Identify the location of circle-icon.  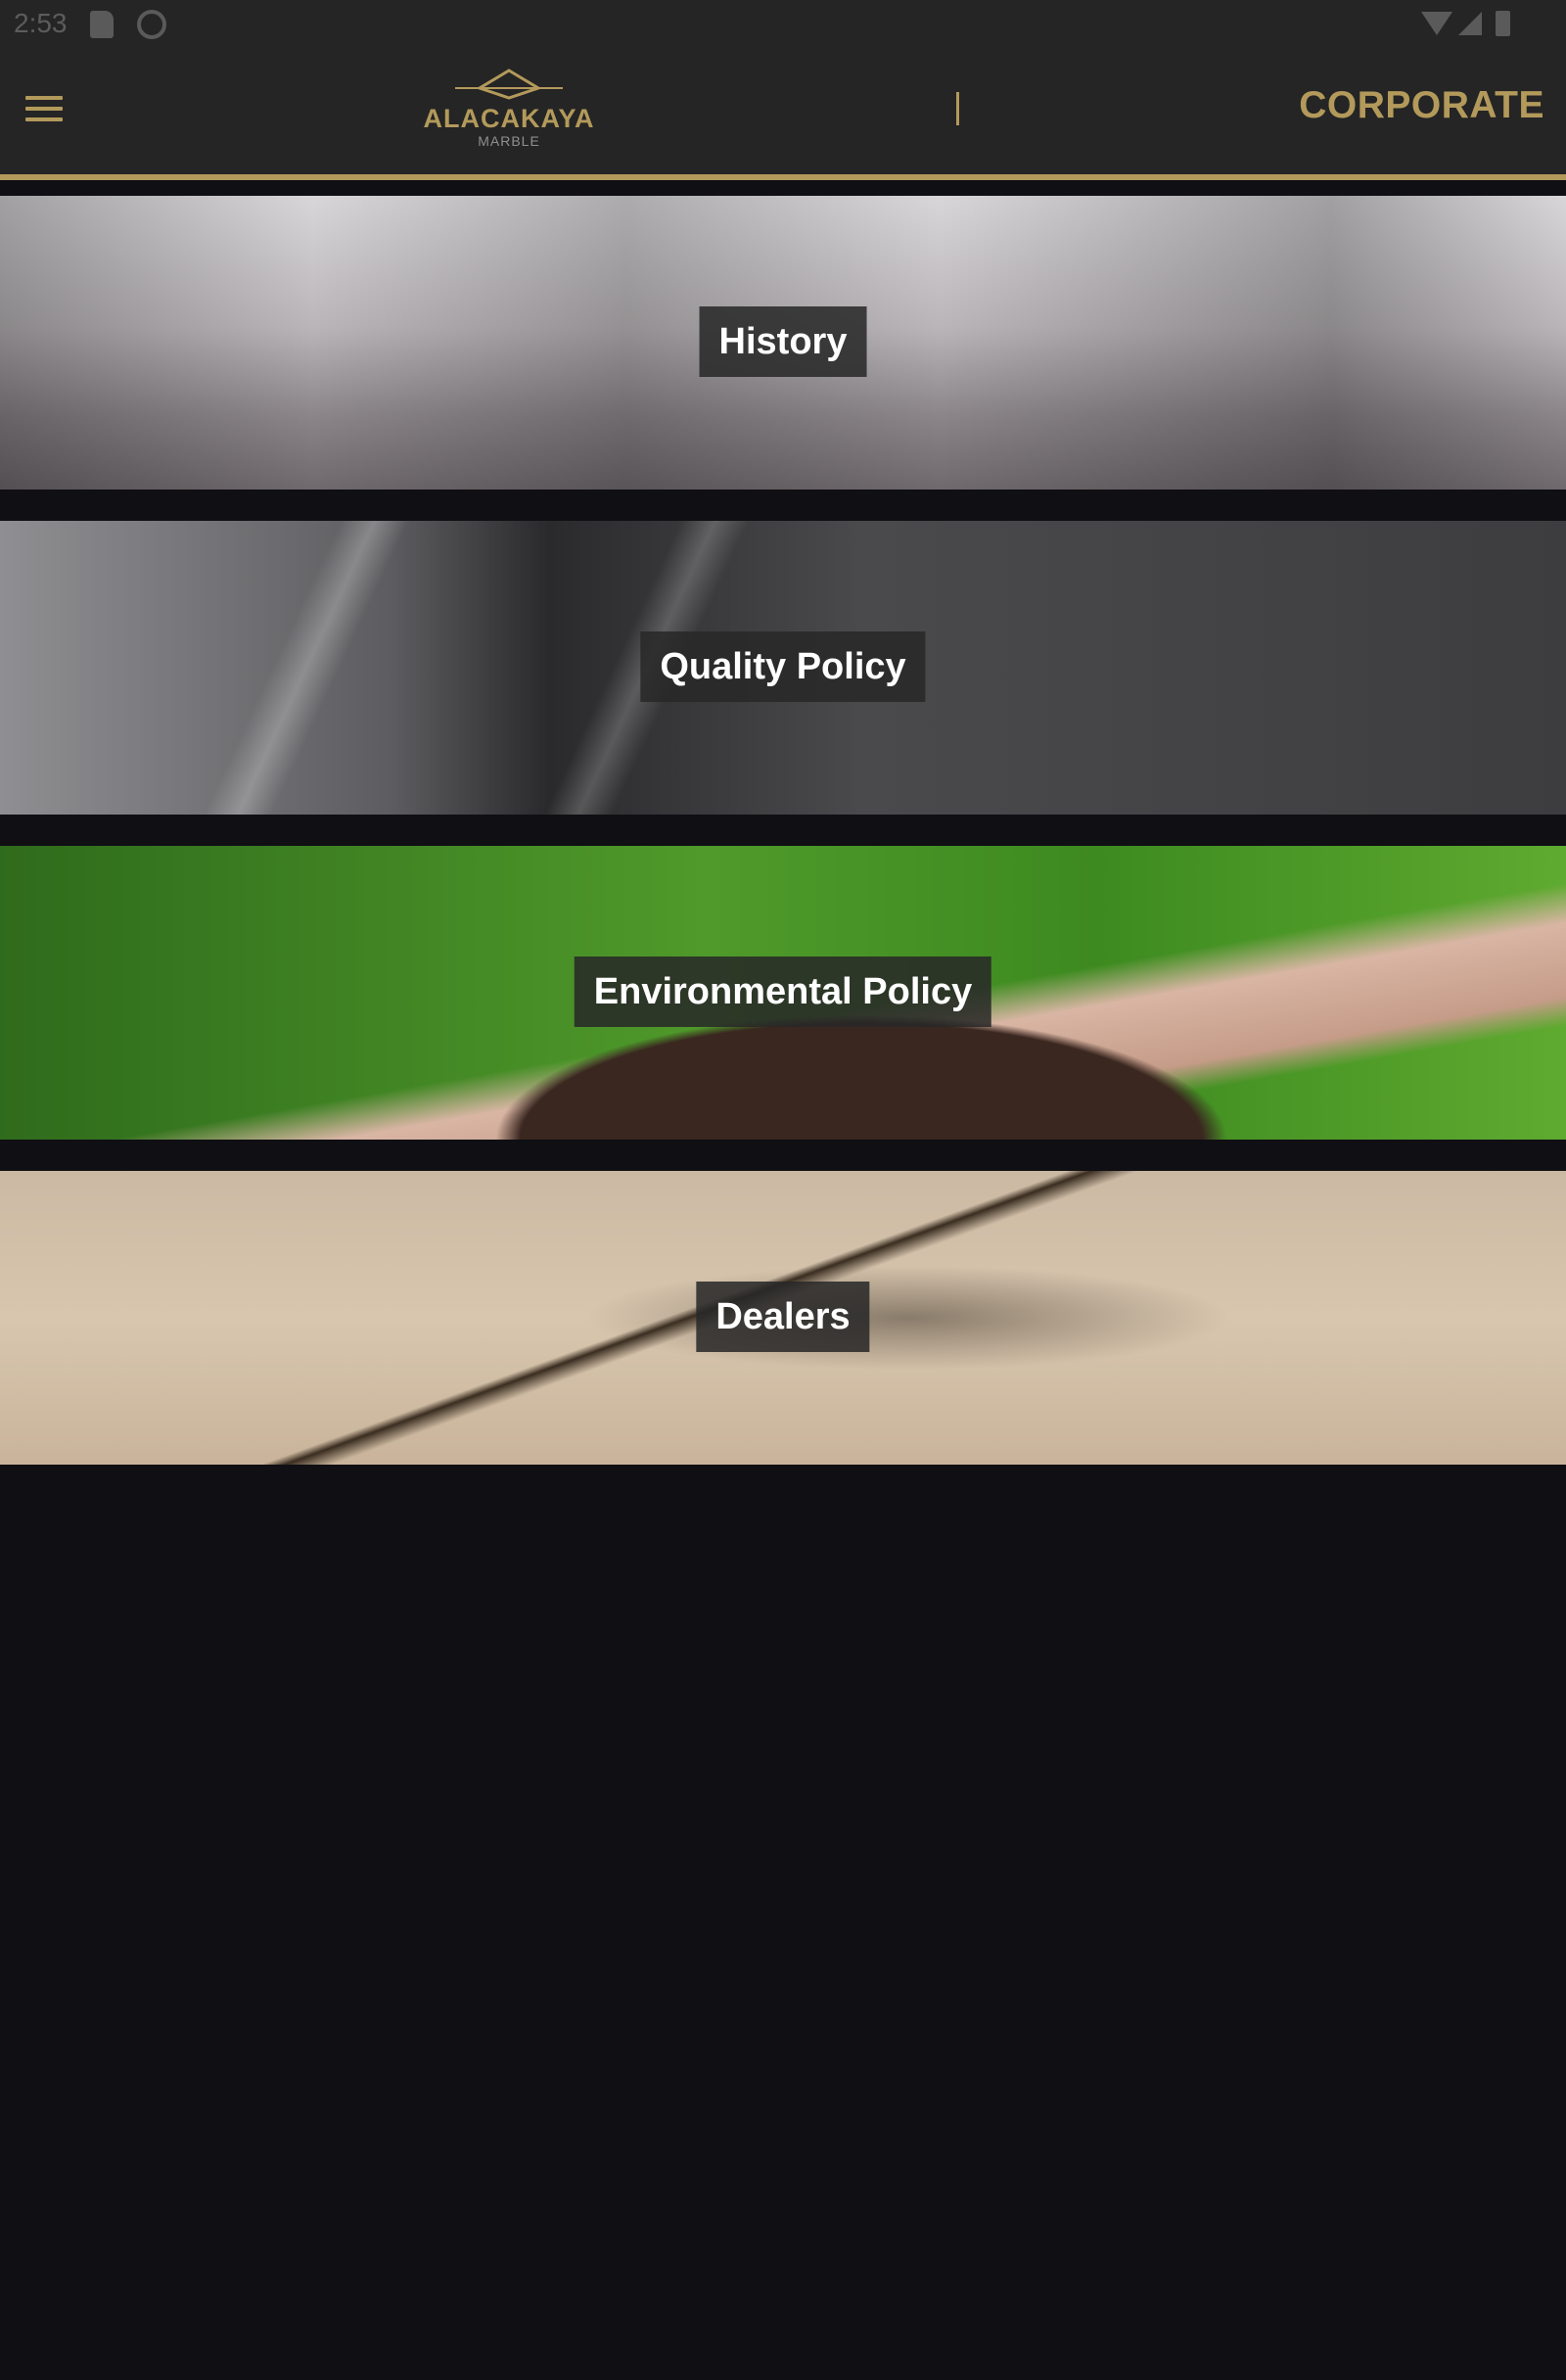
(151, 24).